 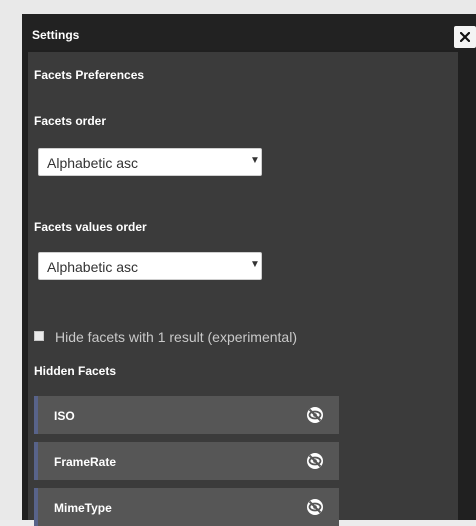 What do you see at coordinates (89, 75) in the screenshot?
I see `section-title: Facets Preferences` at bounding box center [89, 75].